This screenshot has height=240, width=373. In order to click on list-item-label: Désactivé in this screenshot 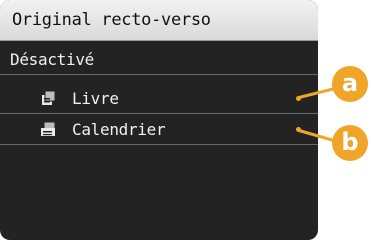, I will do `click(52, 59)`.